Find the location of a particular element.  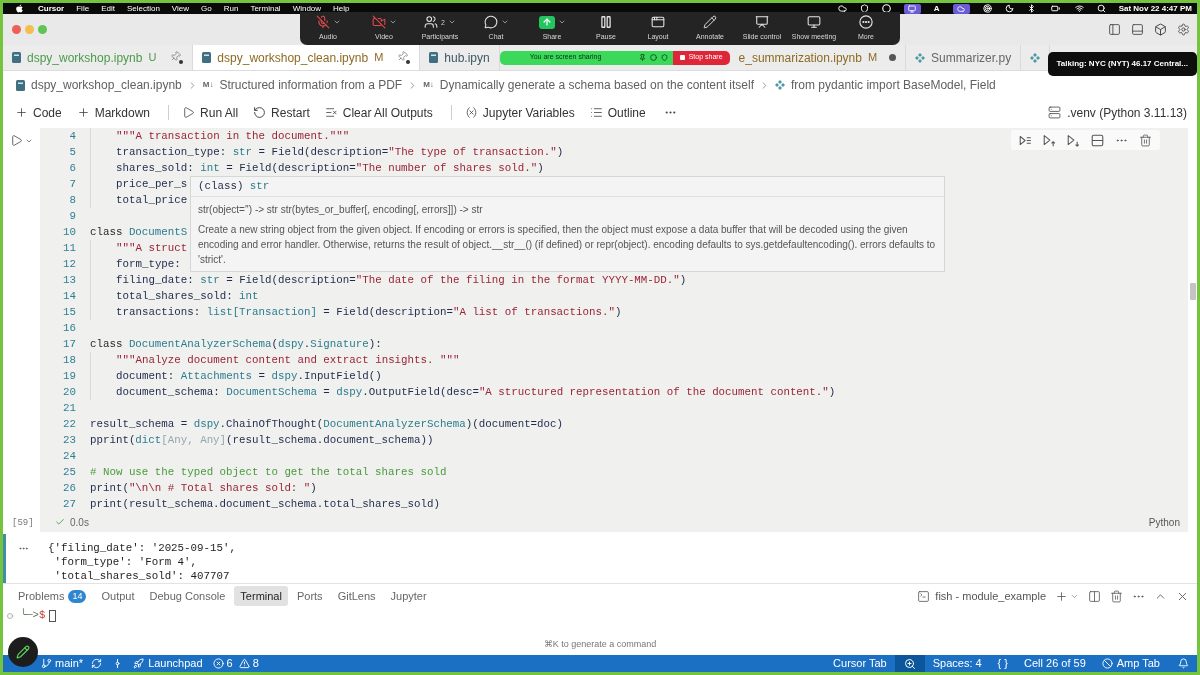

status-item: Cell 26 of 59 is located at coordinates (1055, 663).